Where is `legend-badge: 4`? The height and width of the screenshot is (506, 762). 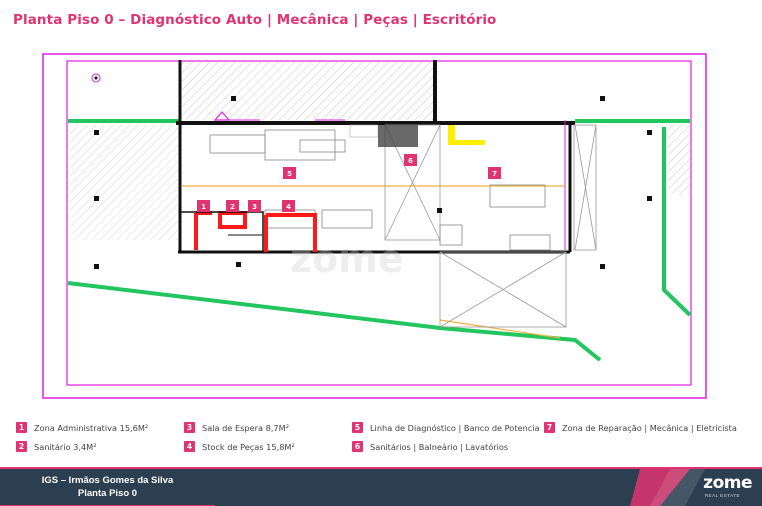 legend-badge: 4 is located at coordinates (189, 446).